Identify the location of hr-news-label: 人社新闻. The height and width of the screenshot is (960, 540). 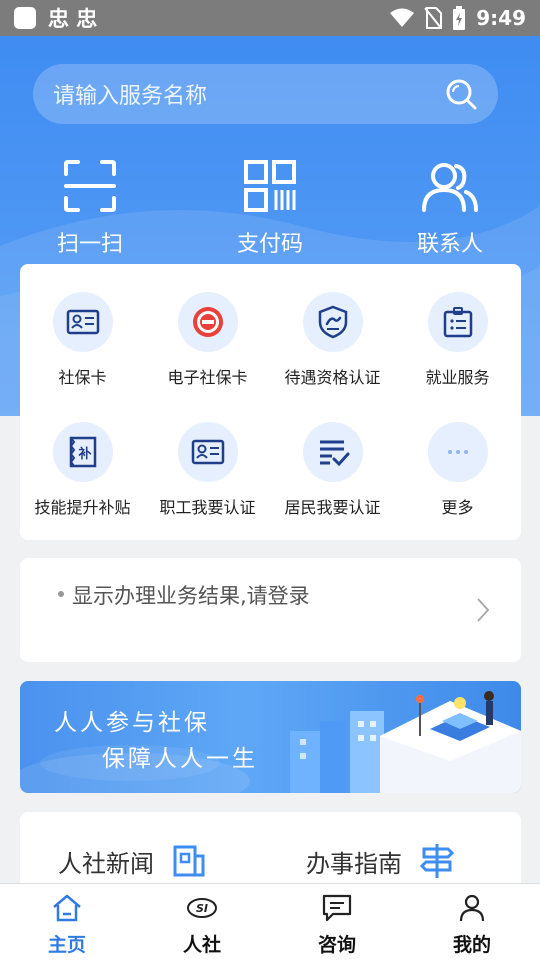
(106, 863).